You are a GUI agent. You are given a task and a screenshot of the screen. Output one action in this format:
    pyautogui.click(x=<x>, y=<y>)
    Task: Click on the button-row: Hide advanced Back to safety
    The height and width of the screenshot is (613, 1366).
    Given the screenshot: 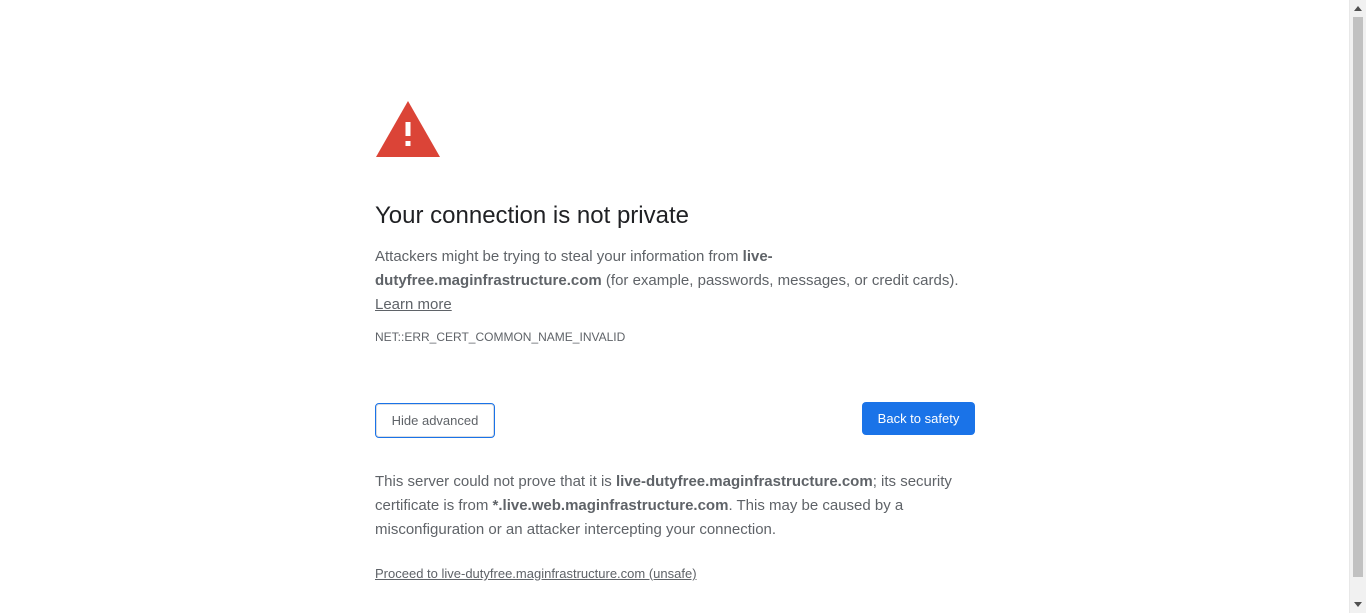 What is the action you would take?
    pyautogui.click(x=675, y=420)
    